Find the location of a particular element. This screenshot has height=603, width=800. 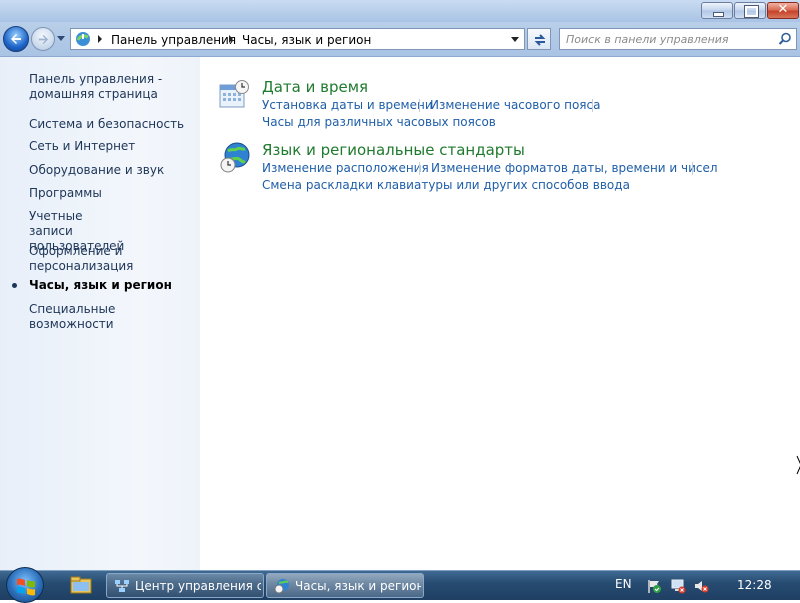

recent-pages-dropdown is located at coordinates (61, 38).